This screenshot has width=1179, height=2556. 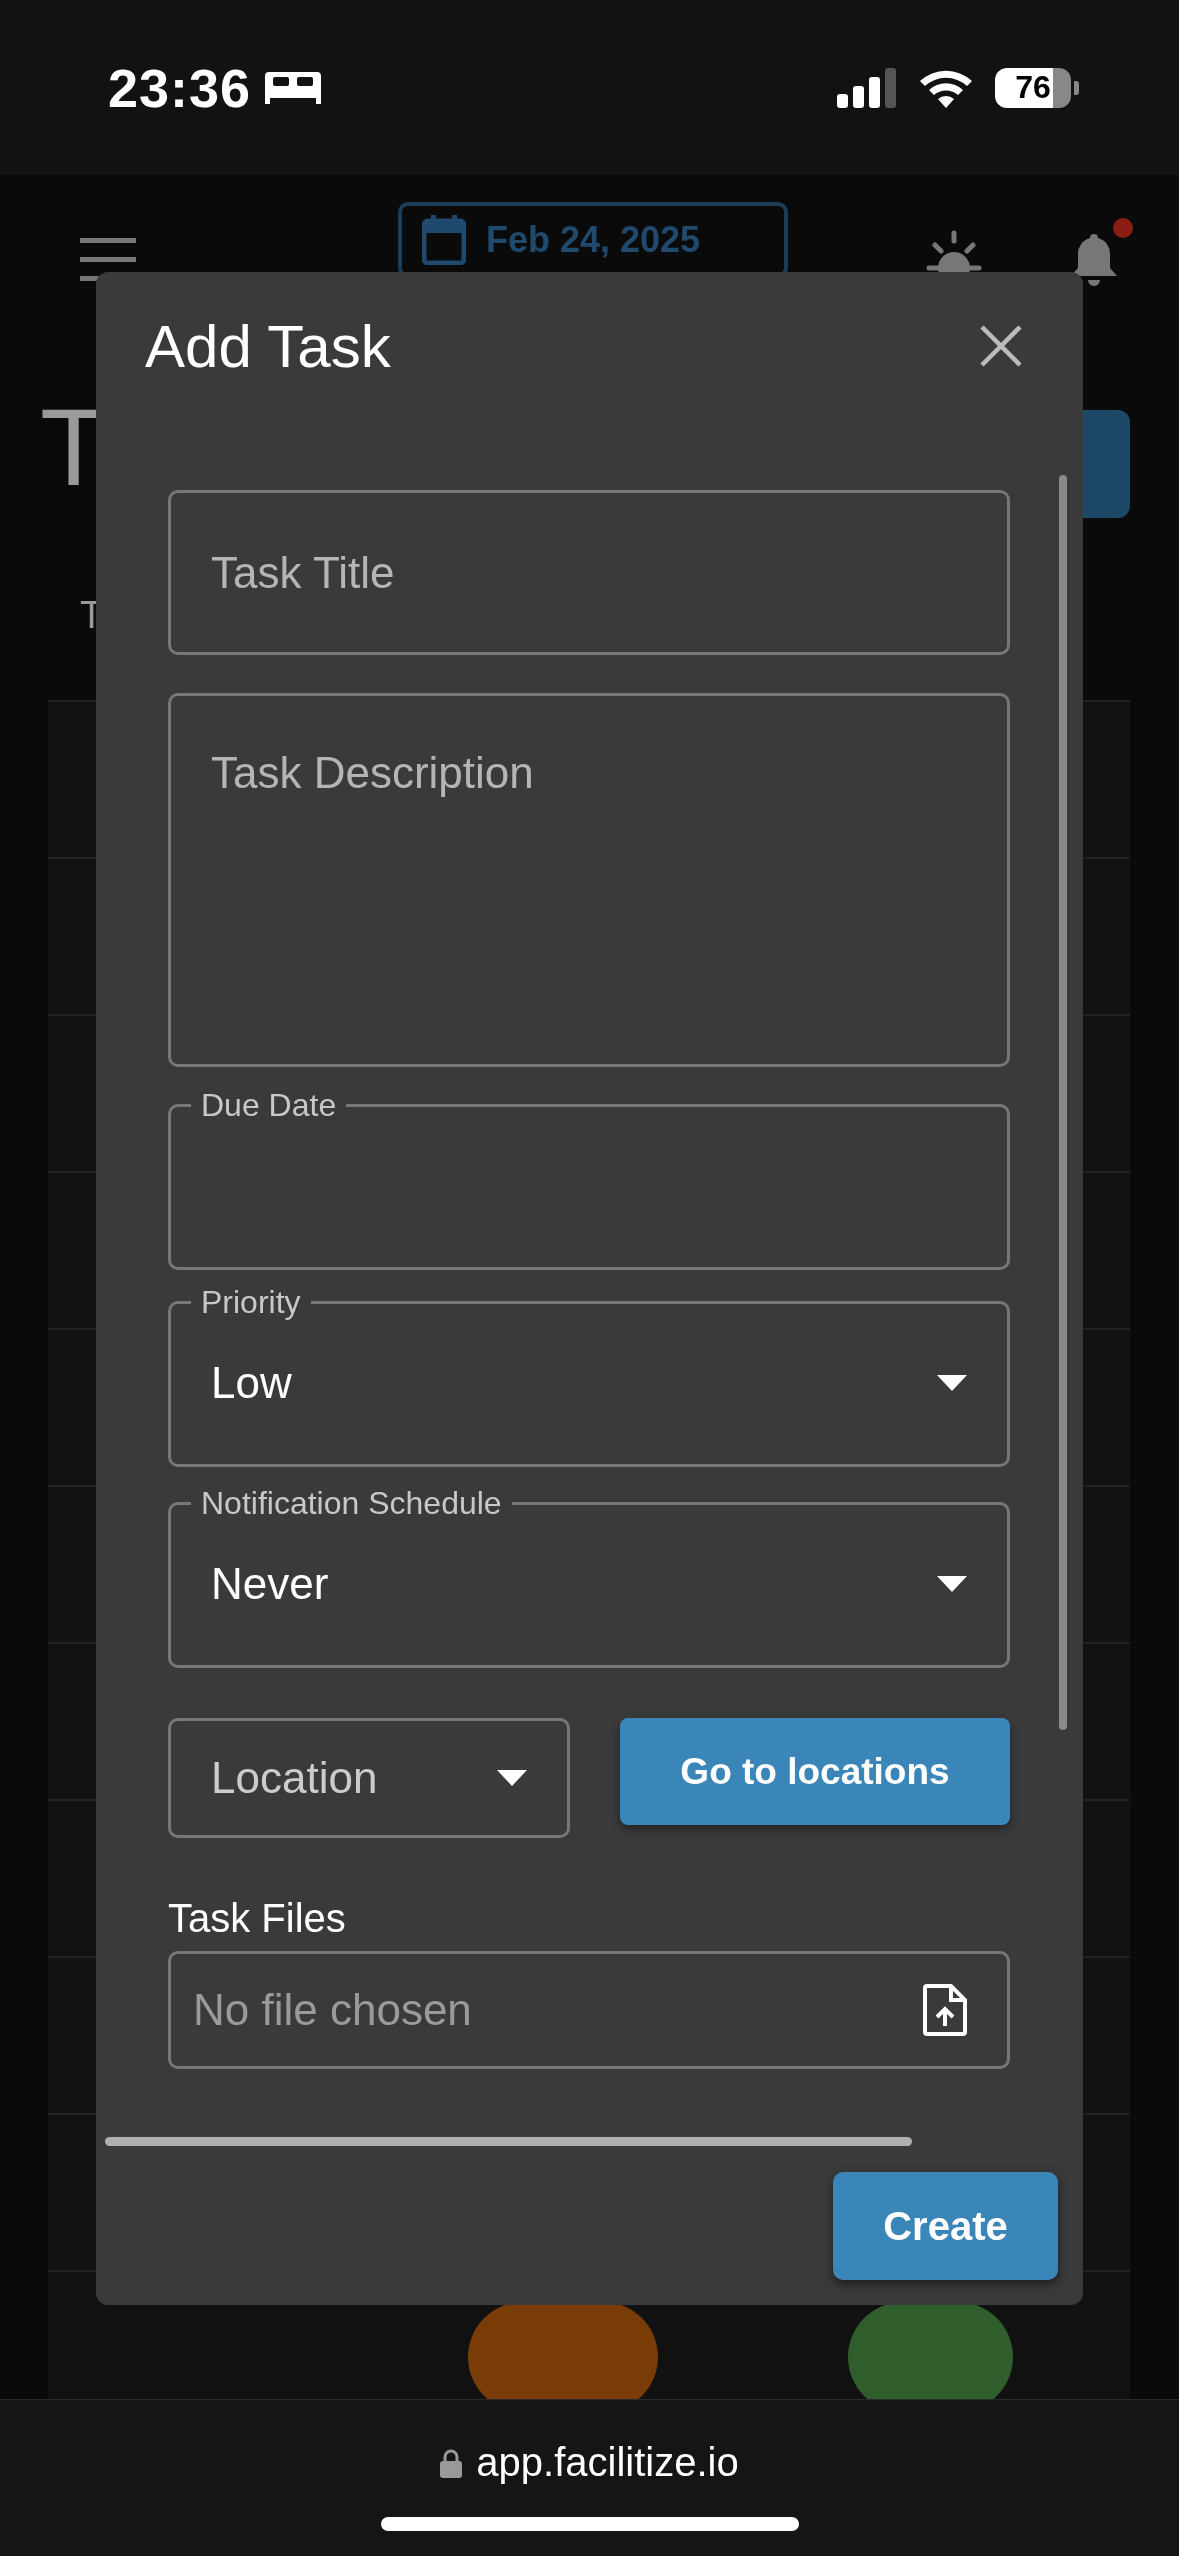 I want to click on create-button: Create, so click(x=945, y=2226).